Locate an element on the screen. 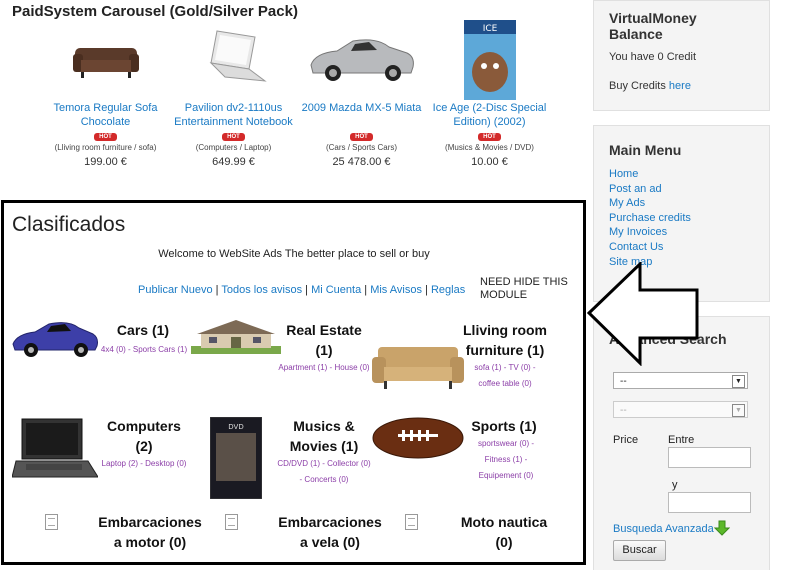  svg-text: ICE is located at coordinates (489, 29).